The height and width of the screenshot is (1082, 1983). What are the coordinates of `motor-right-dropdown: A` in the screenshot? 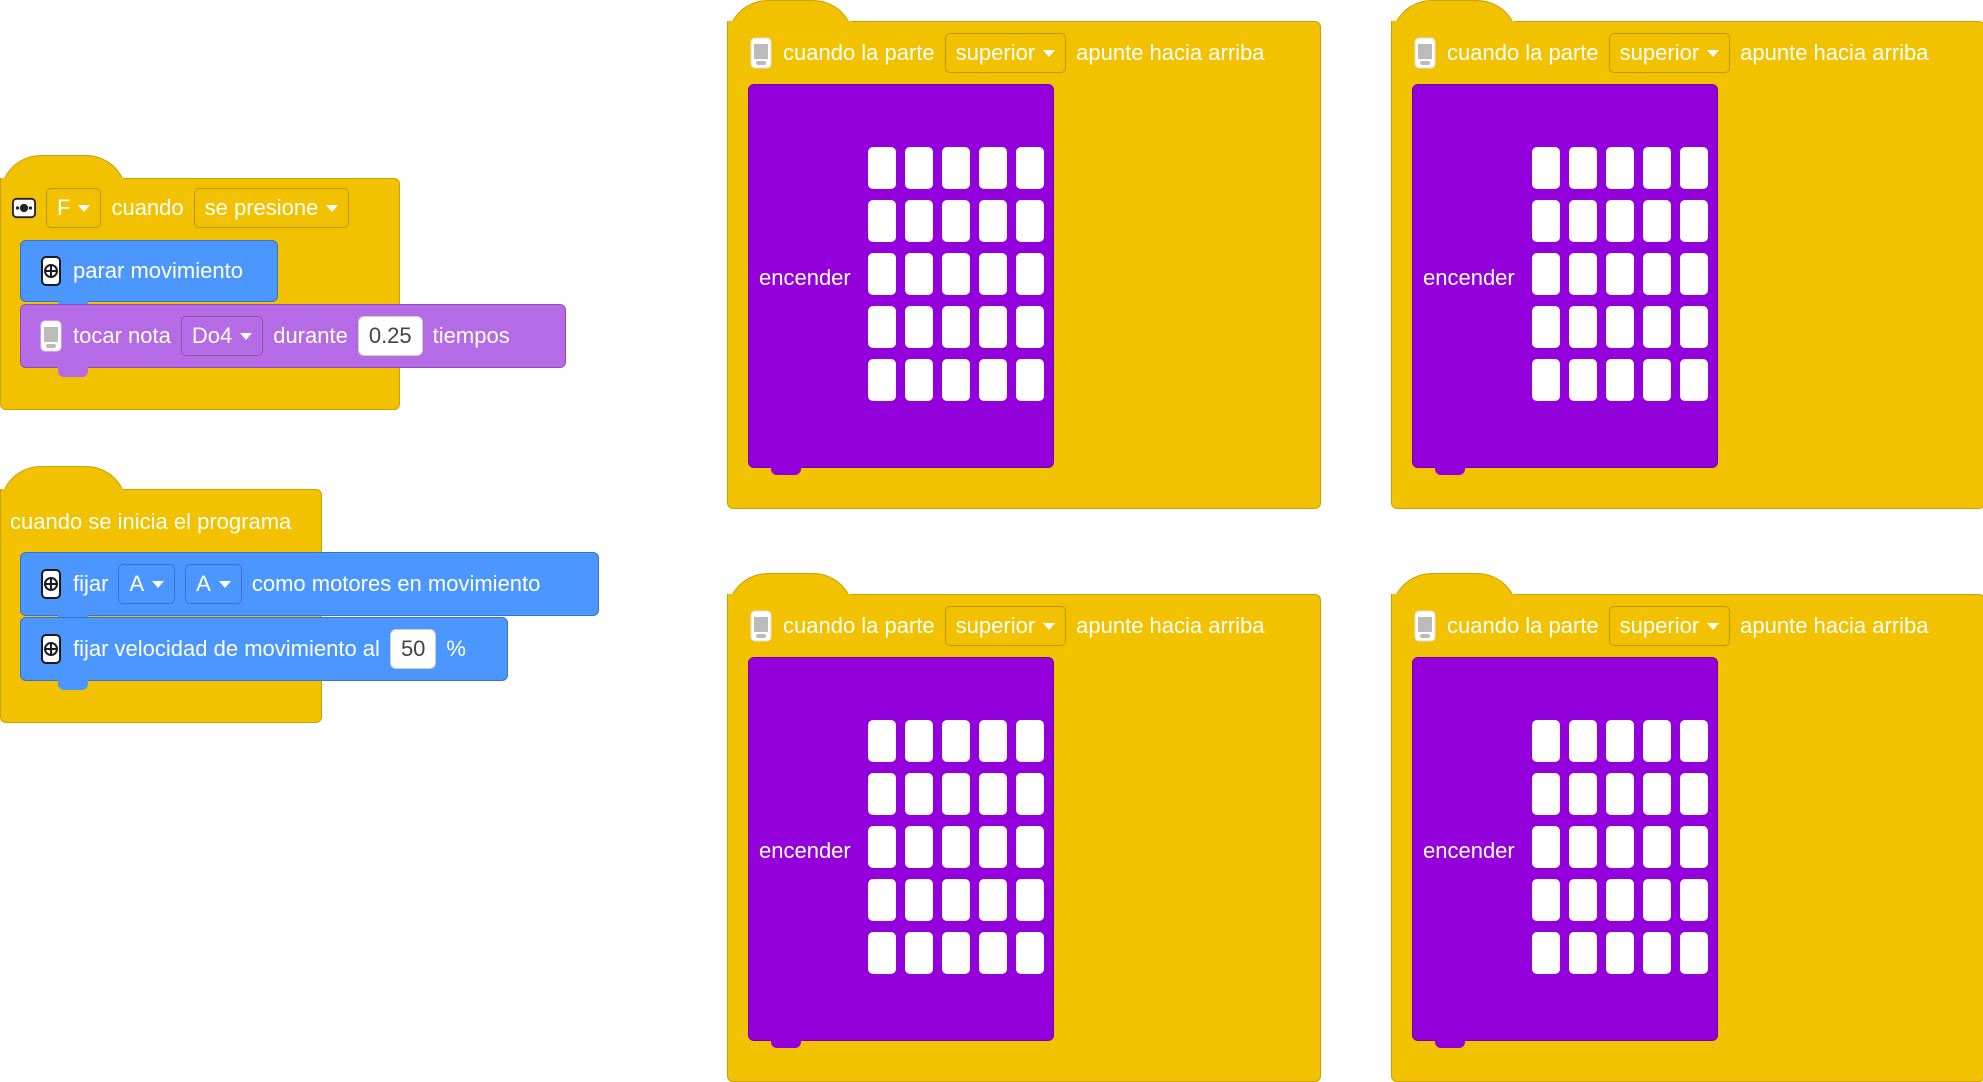 It's located at (213, 584).